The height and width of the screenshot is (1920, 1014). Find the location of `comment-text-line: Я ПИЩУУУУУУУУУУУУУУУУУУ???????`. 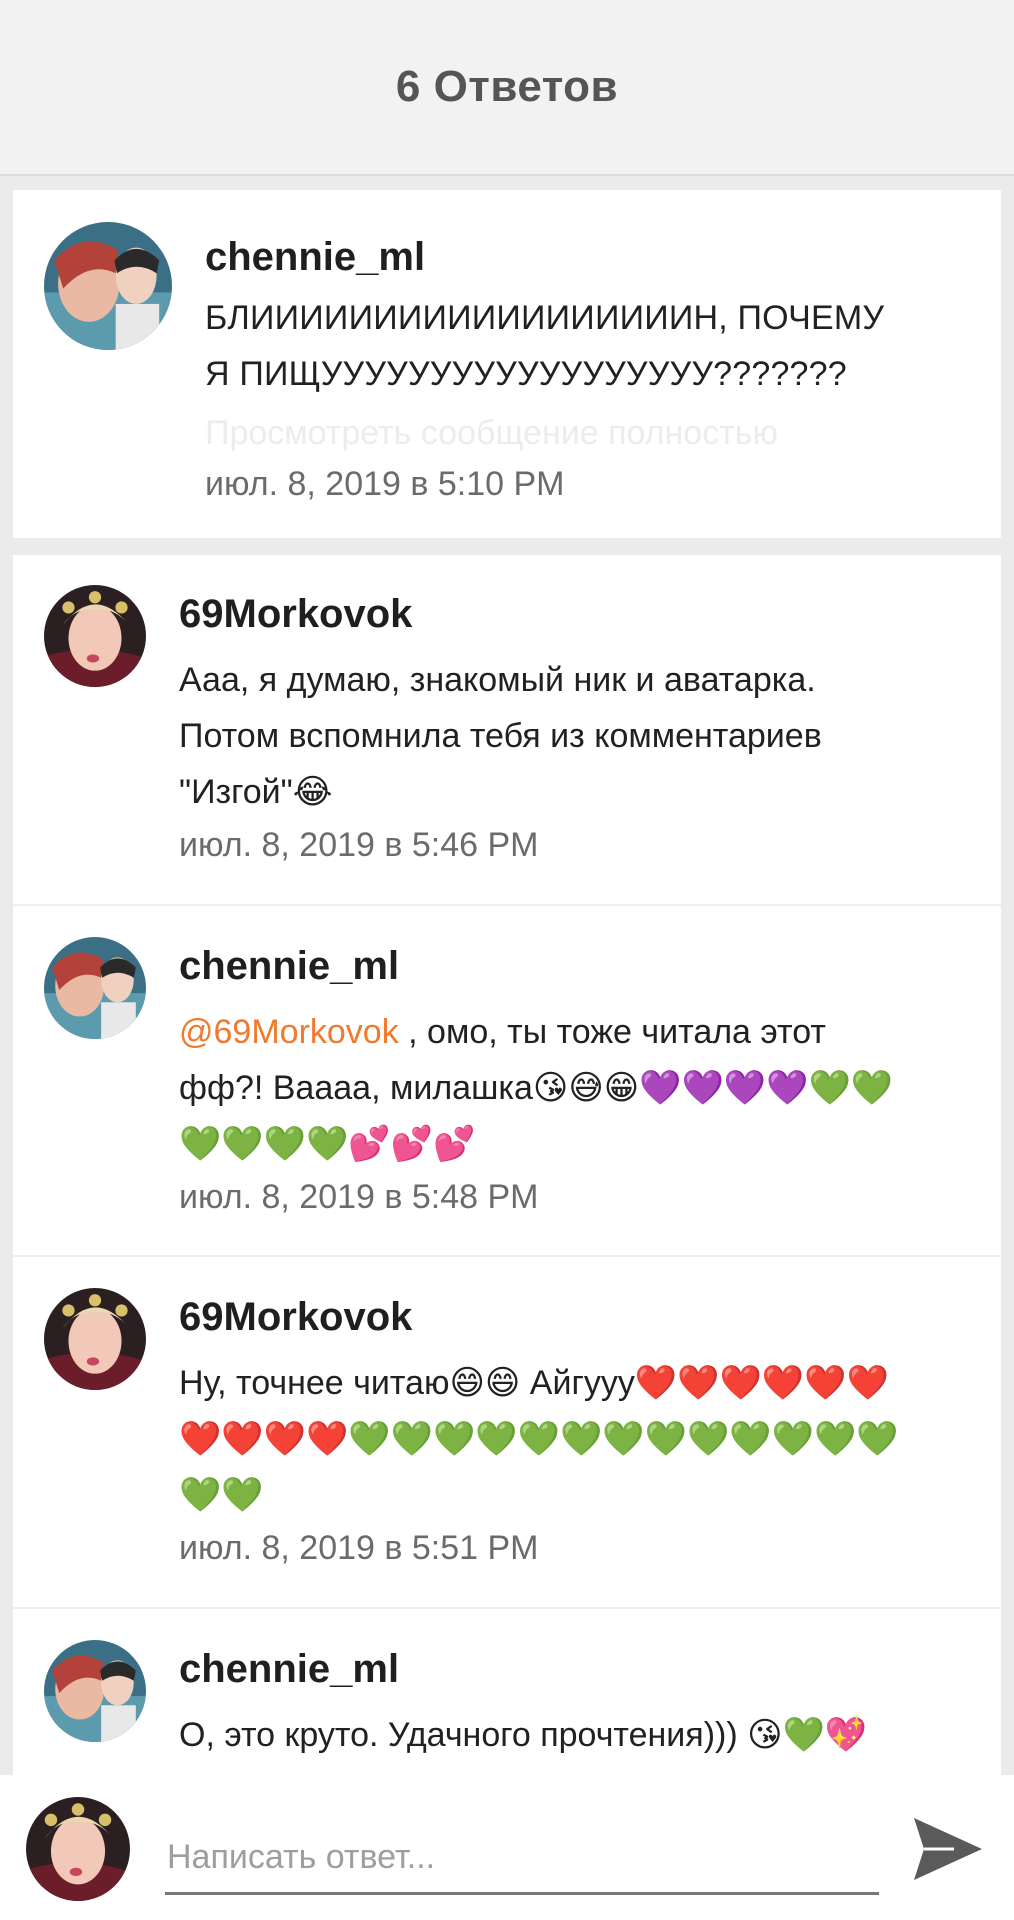

comment-text-line: Я ПИЩУУУУУУУУУУУУУУУУУУ??????? is located at coordinates (526, 374).